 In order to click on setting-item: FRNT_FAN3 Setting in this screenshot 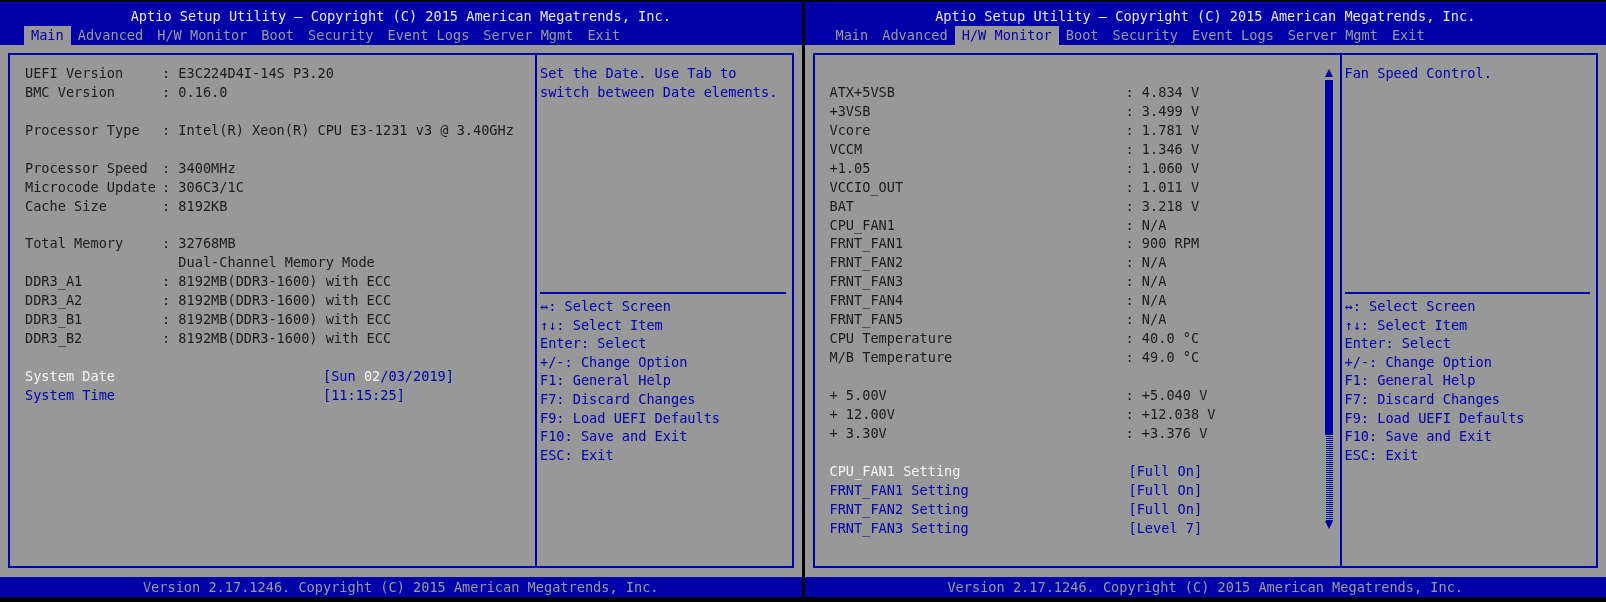, I will do `click(979, 528)`.